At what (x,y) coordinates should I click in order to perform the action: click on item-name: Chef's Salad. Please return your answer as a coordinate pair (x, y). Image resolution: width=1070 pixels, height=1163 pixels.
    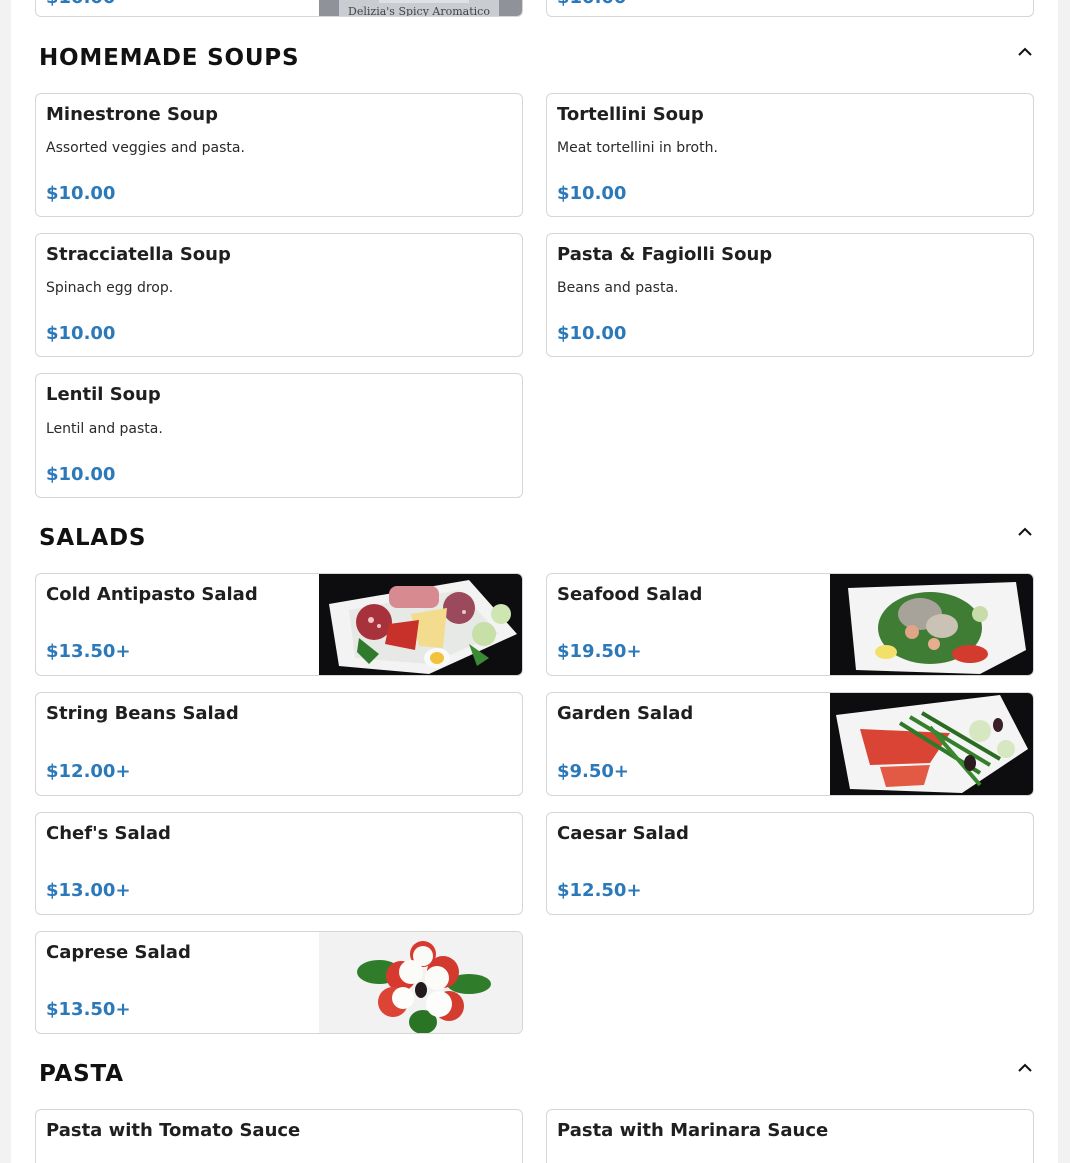
    Looking at the image, I should click on (108, 833).